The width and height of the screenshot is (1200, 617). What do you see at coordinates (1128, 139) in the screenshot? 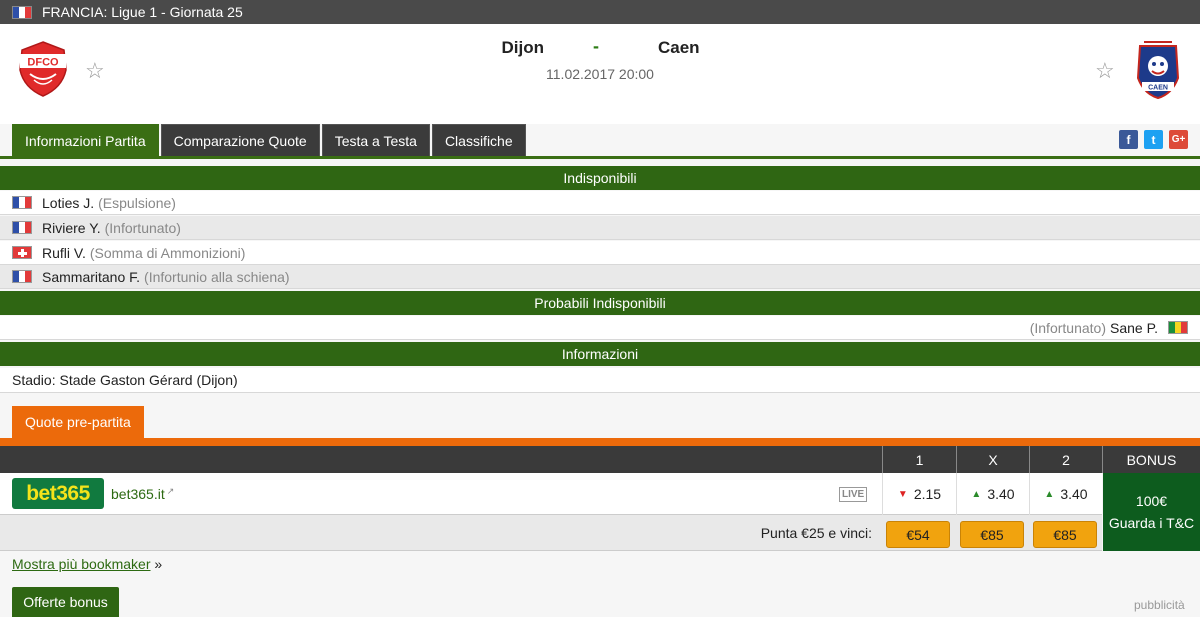
I see `facebook-share-icon: f` at bounding box center [1128, 139].